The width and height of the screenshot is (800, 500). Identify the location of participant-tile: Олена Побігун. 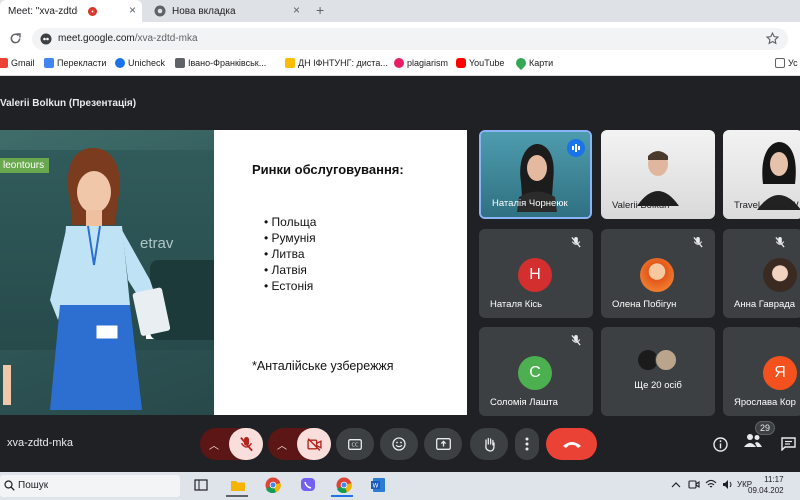
(658, 273).